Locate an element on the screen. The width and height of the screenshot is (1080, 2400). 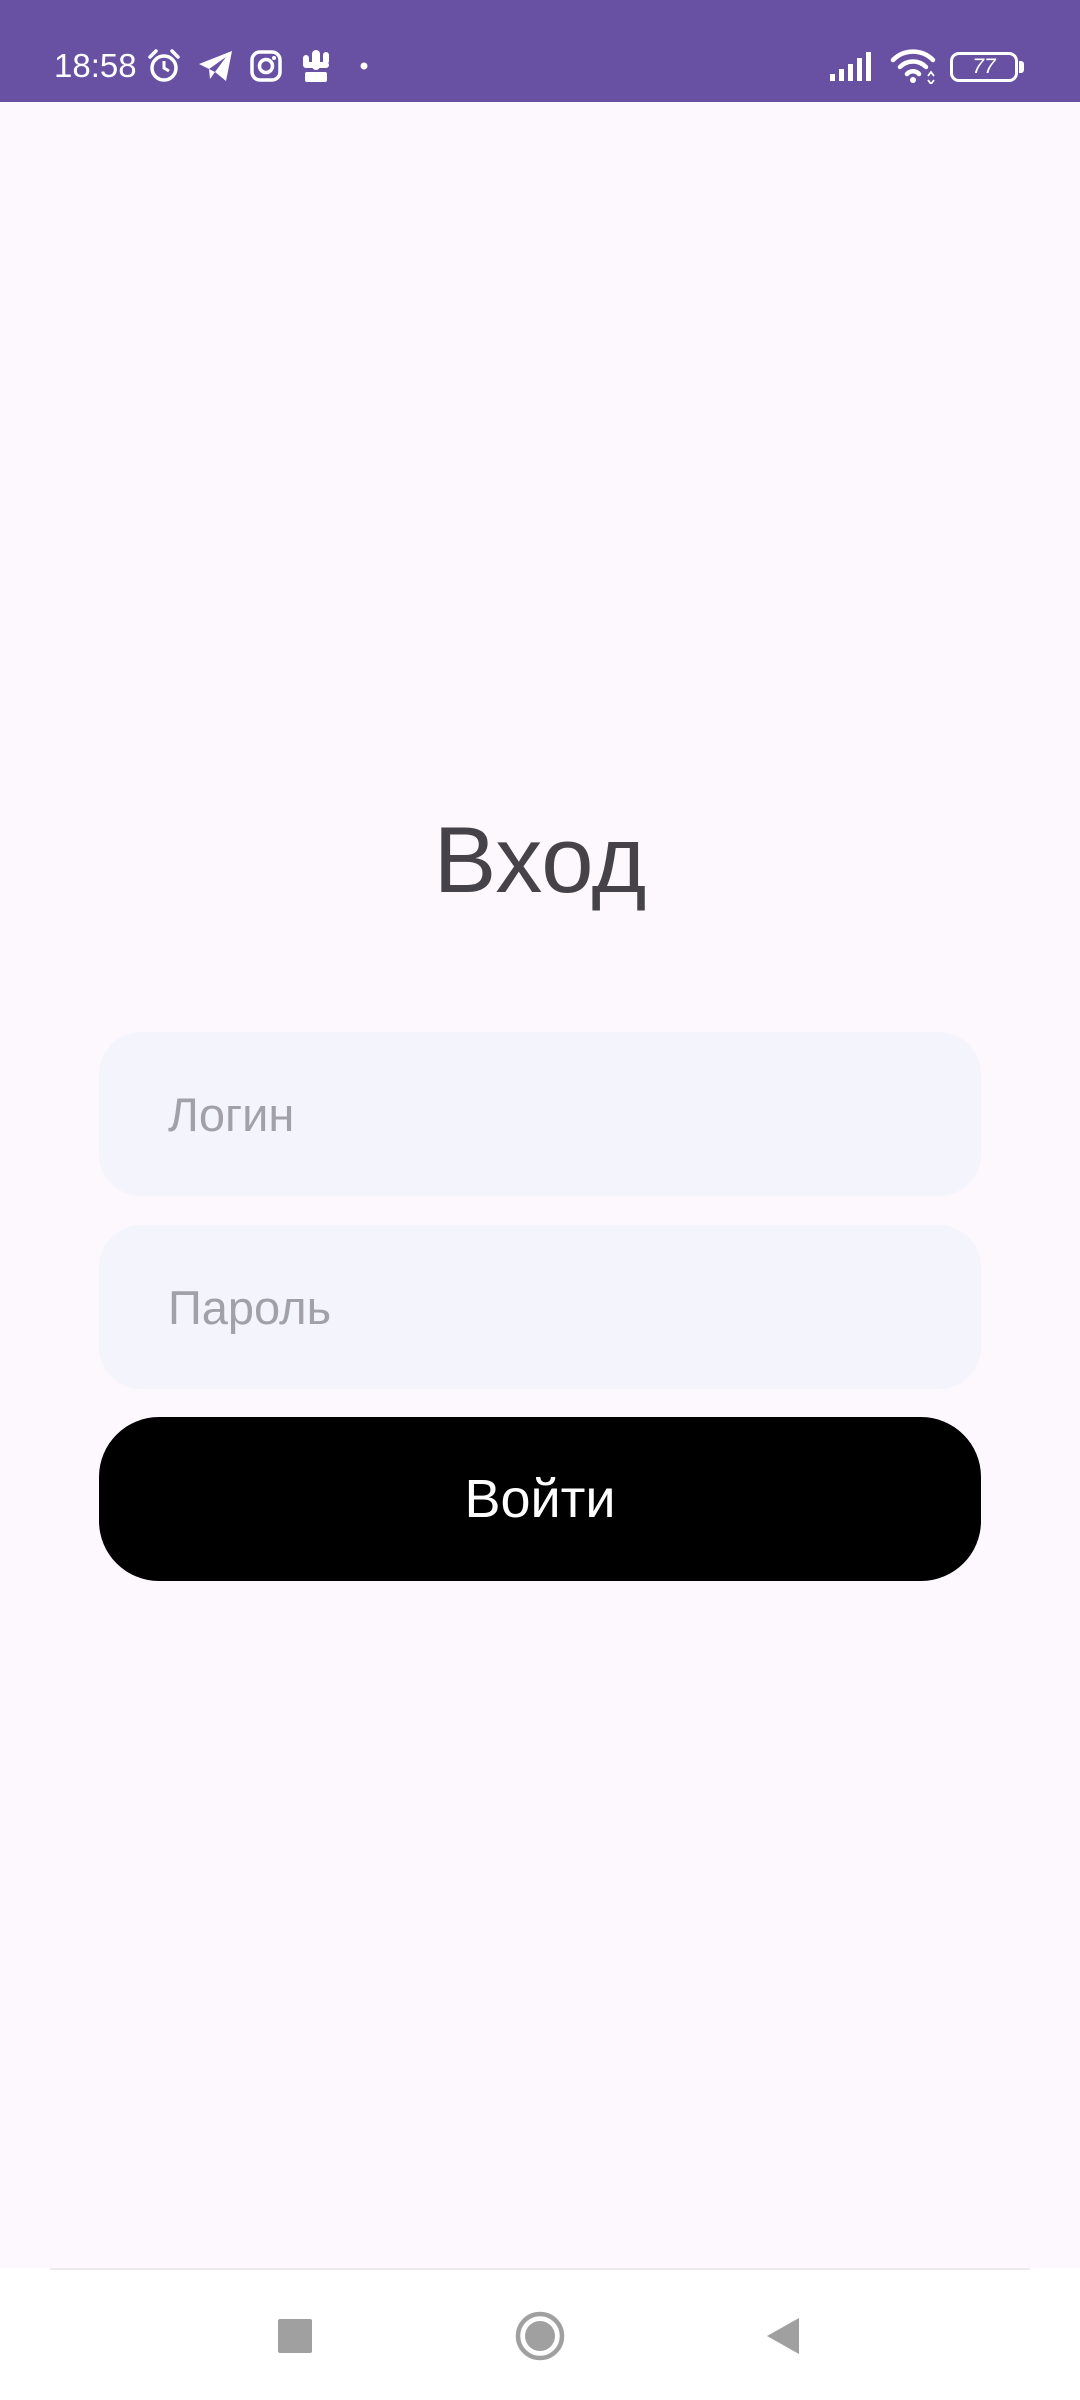
dot-icon is located at coordinates (364, 66).